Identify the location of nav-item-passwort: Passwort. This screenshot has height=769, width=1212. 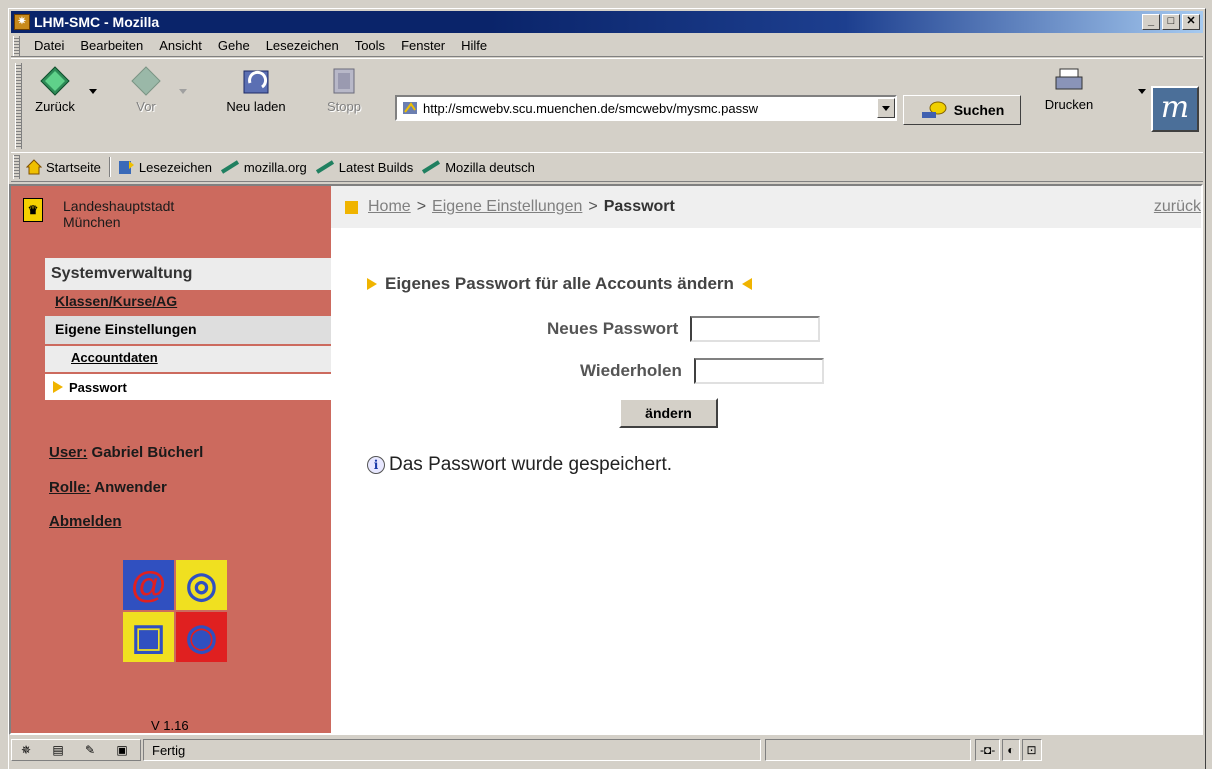
(188, 387).